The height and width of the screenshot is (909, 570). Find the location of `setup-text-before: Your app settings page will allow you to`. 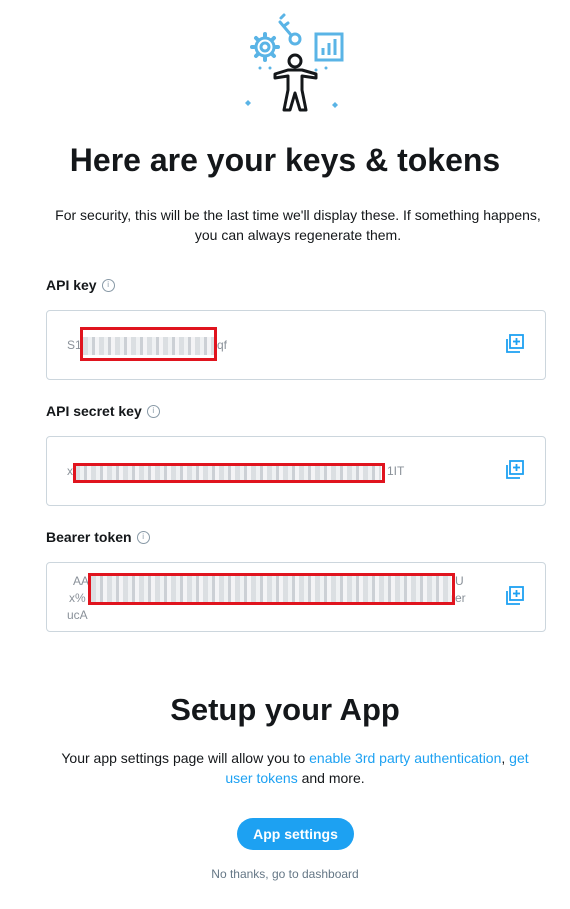

setup-text-before: Your app settings page will allow you to is located at coordinates (185, 758).